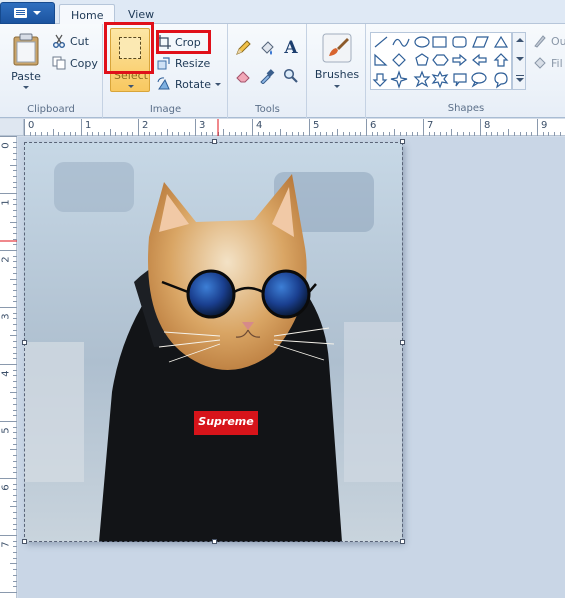  Describe the element at coordinates (402, 541) in the screenshot. I see `resize-handle-bottom-right` at that location.